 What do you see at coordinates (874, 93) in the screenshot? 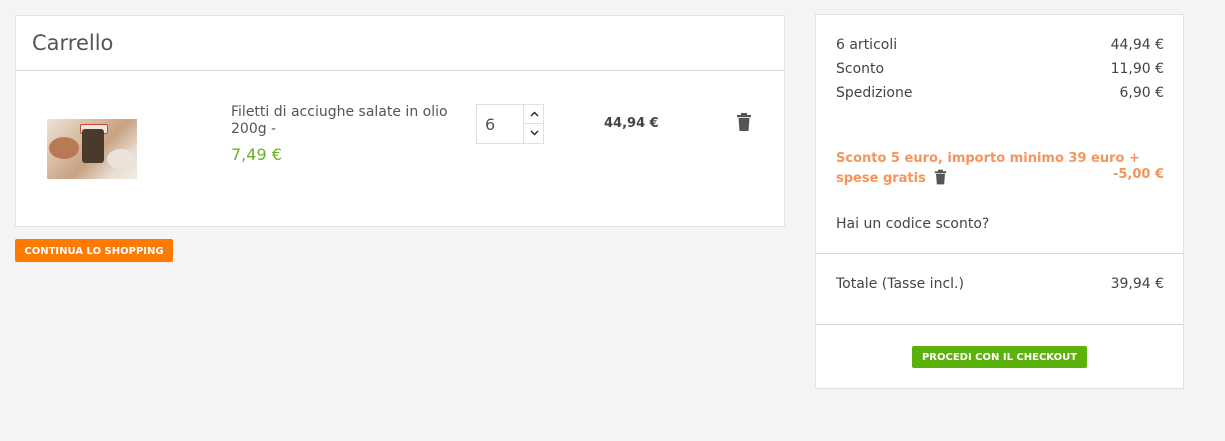
I see `summary-label: Spedizione` at bounding box center [874, 93].